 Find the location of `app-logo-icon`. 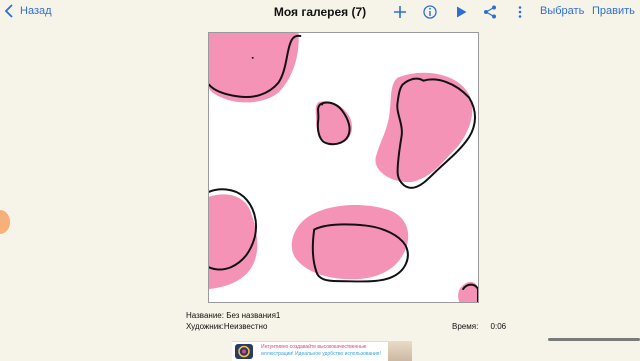

app-logo-icon is located at coordinates (245, 351).